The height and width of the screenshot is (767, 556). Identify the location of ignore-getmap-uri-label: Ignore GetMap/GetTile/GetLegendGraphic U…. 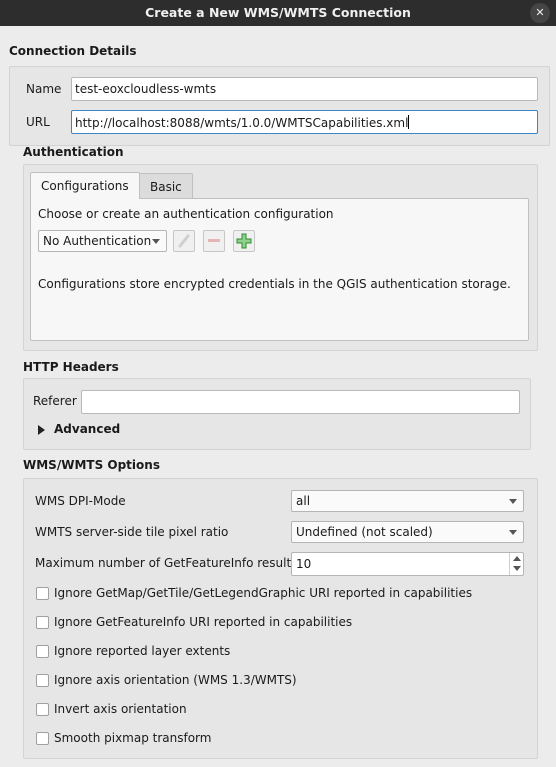
(263, 593).